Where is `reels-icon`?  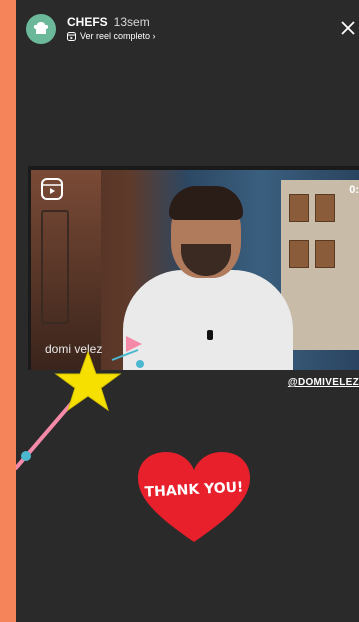
reels-icon is located at coordinates (52, 189).